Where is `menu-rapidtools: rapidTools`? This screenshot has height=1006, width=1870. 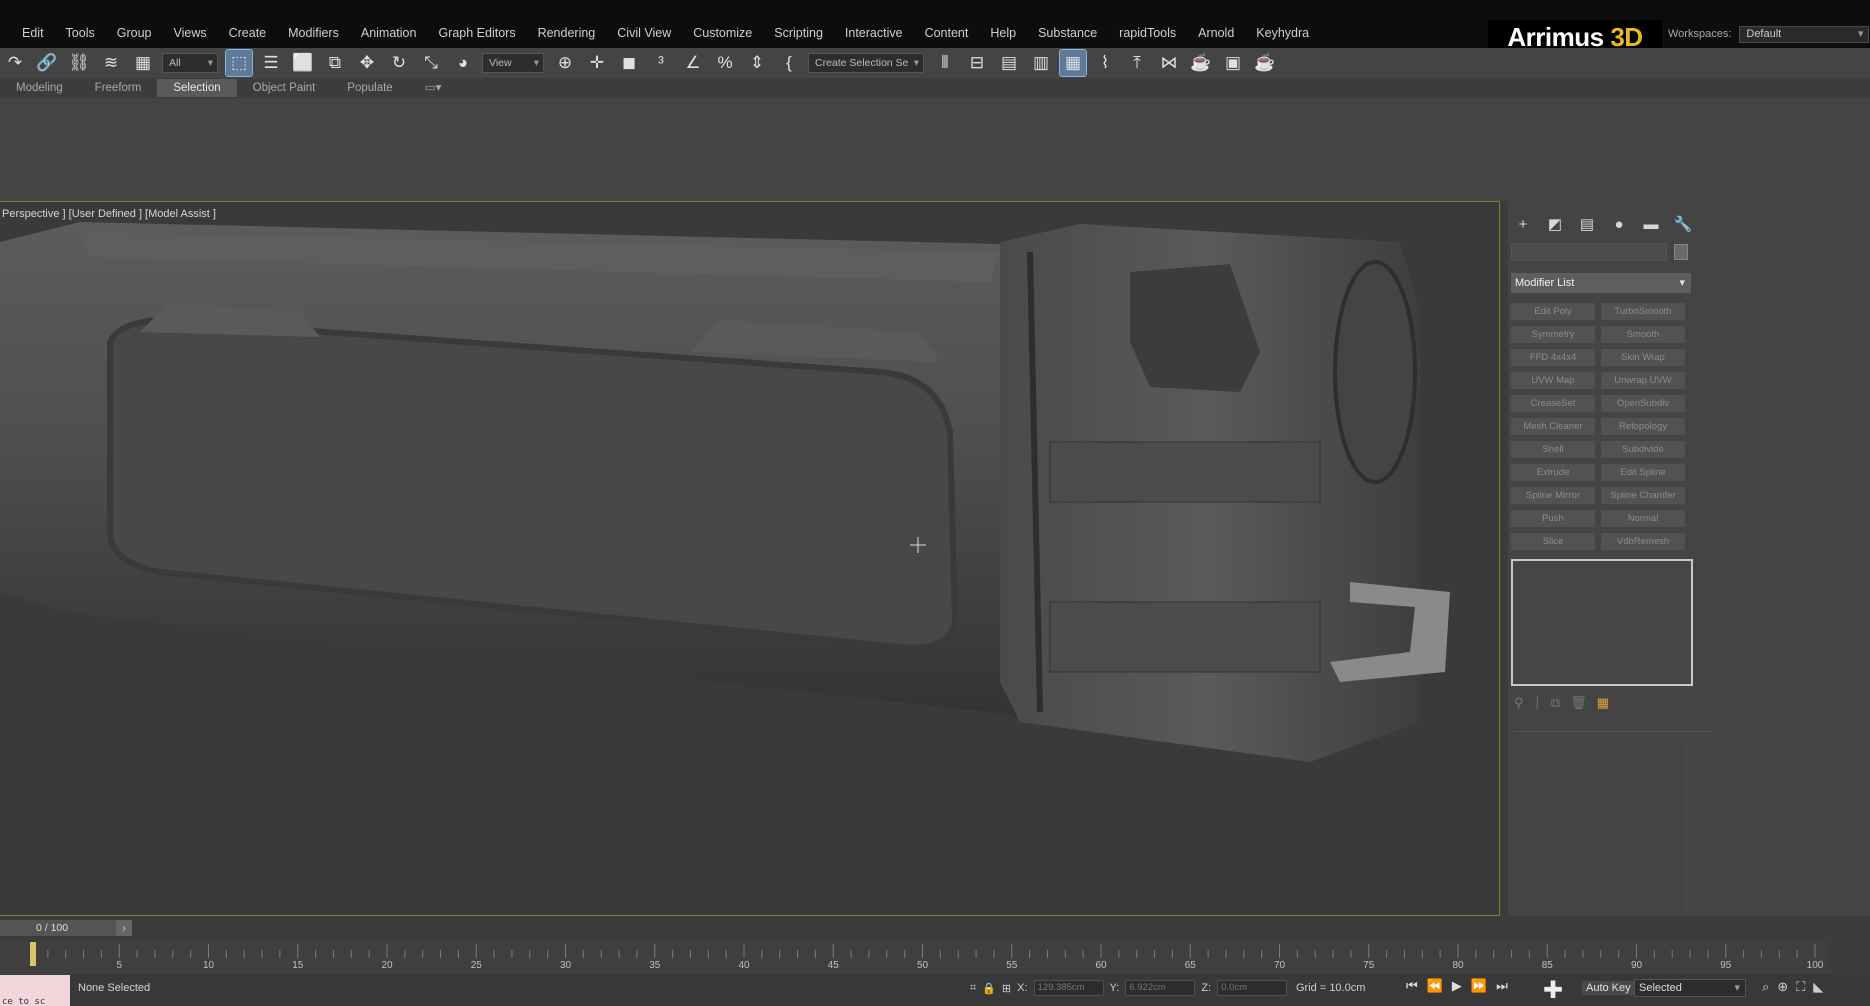 menu-rapidtools: rapidTools is located at coordinates (1147, 33).